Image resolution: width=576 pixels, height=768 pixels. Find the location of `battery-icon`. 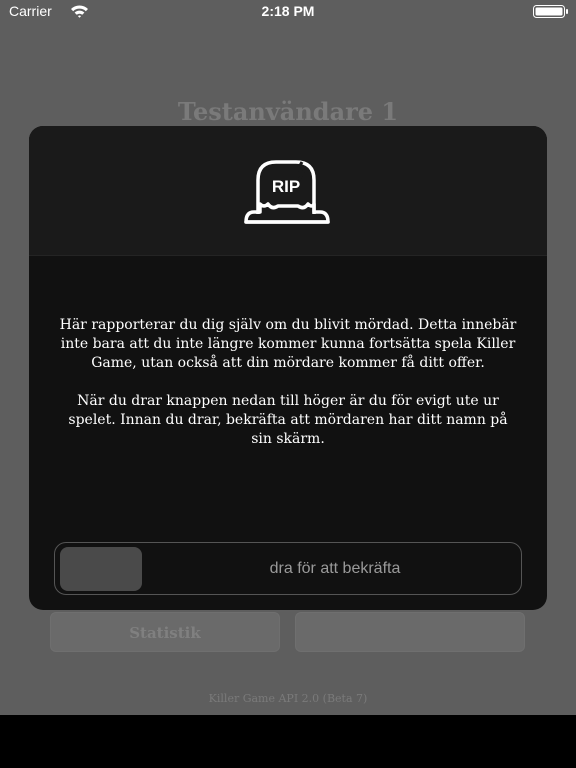

battery-icon is located at coordinates (550, 11).